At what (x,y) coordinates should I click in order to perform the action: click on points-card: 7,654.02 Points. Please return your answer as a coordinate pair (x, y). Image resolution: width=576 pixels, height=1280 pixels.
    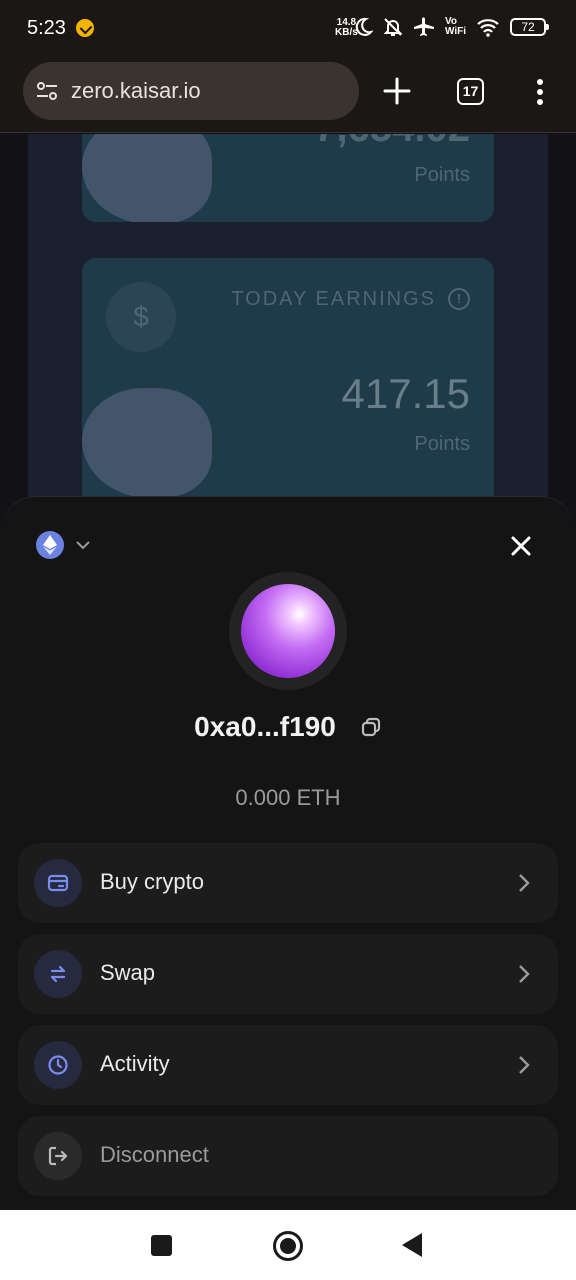
    Looking at the image, I should click on (288, 178).